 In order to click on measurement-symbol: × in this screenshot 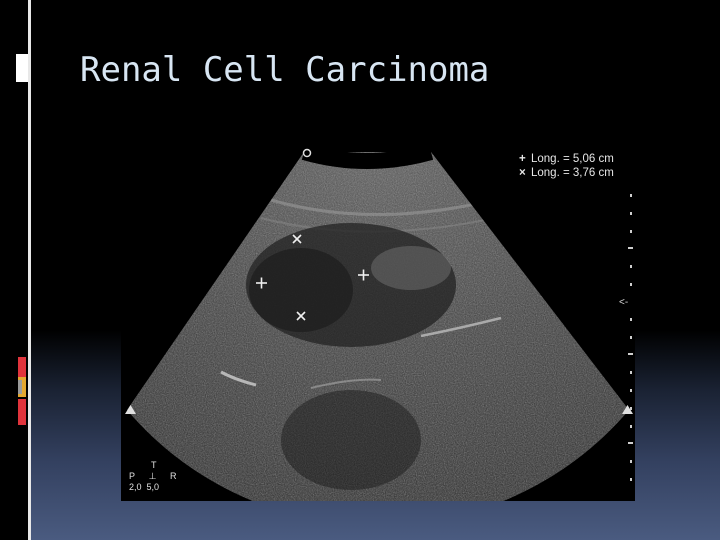, I will do `click(522, 173)`.